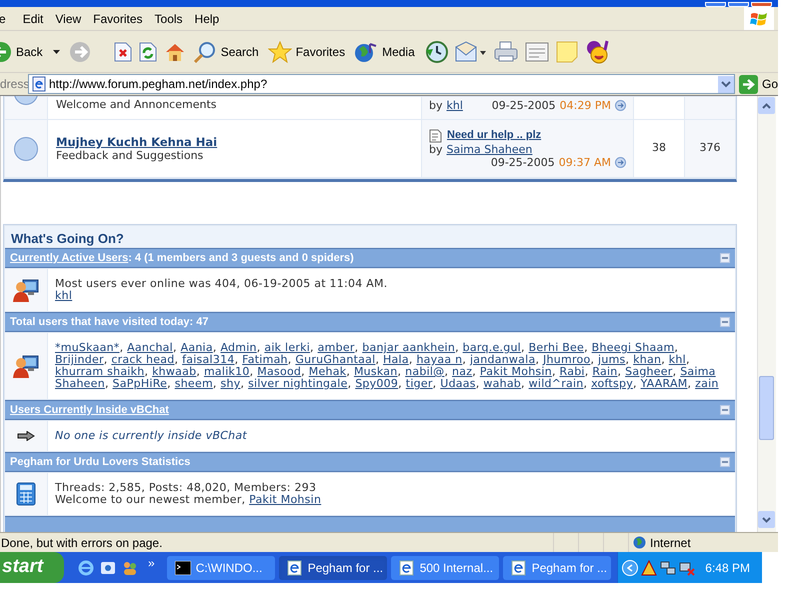  What do you see at coordinates (174, 371) in the screenshot?
I see `username-link: khwaab` at bounding box center [174, 371].